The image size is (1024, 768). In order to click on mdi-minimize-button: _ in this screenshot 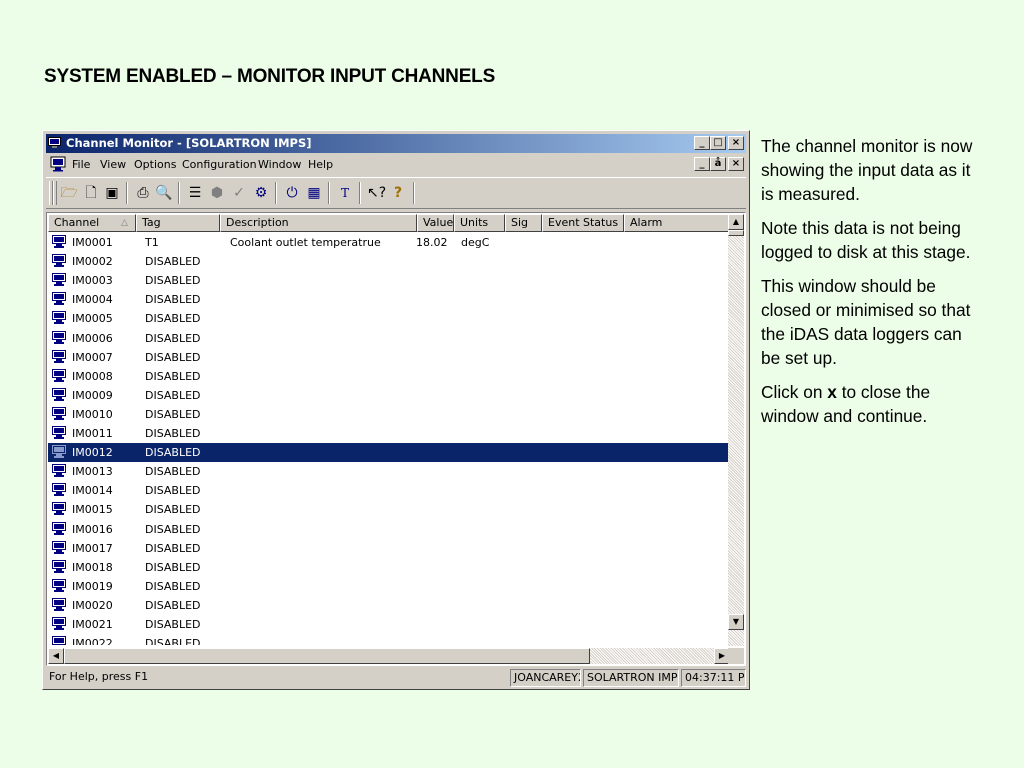, I will do `click(702, 164)`.